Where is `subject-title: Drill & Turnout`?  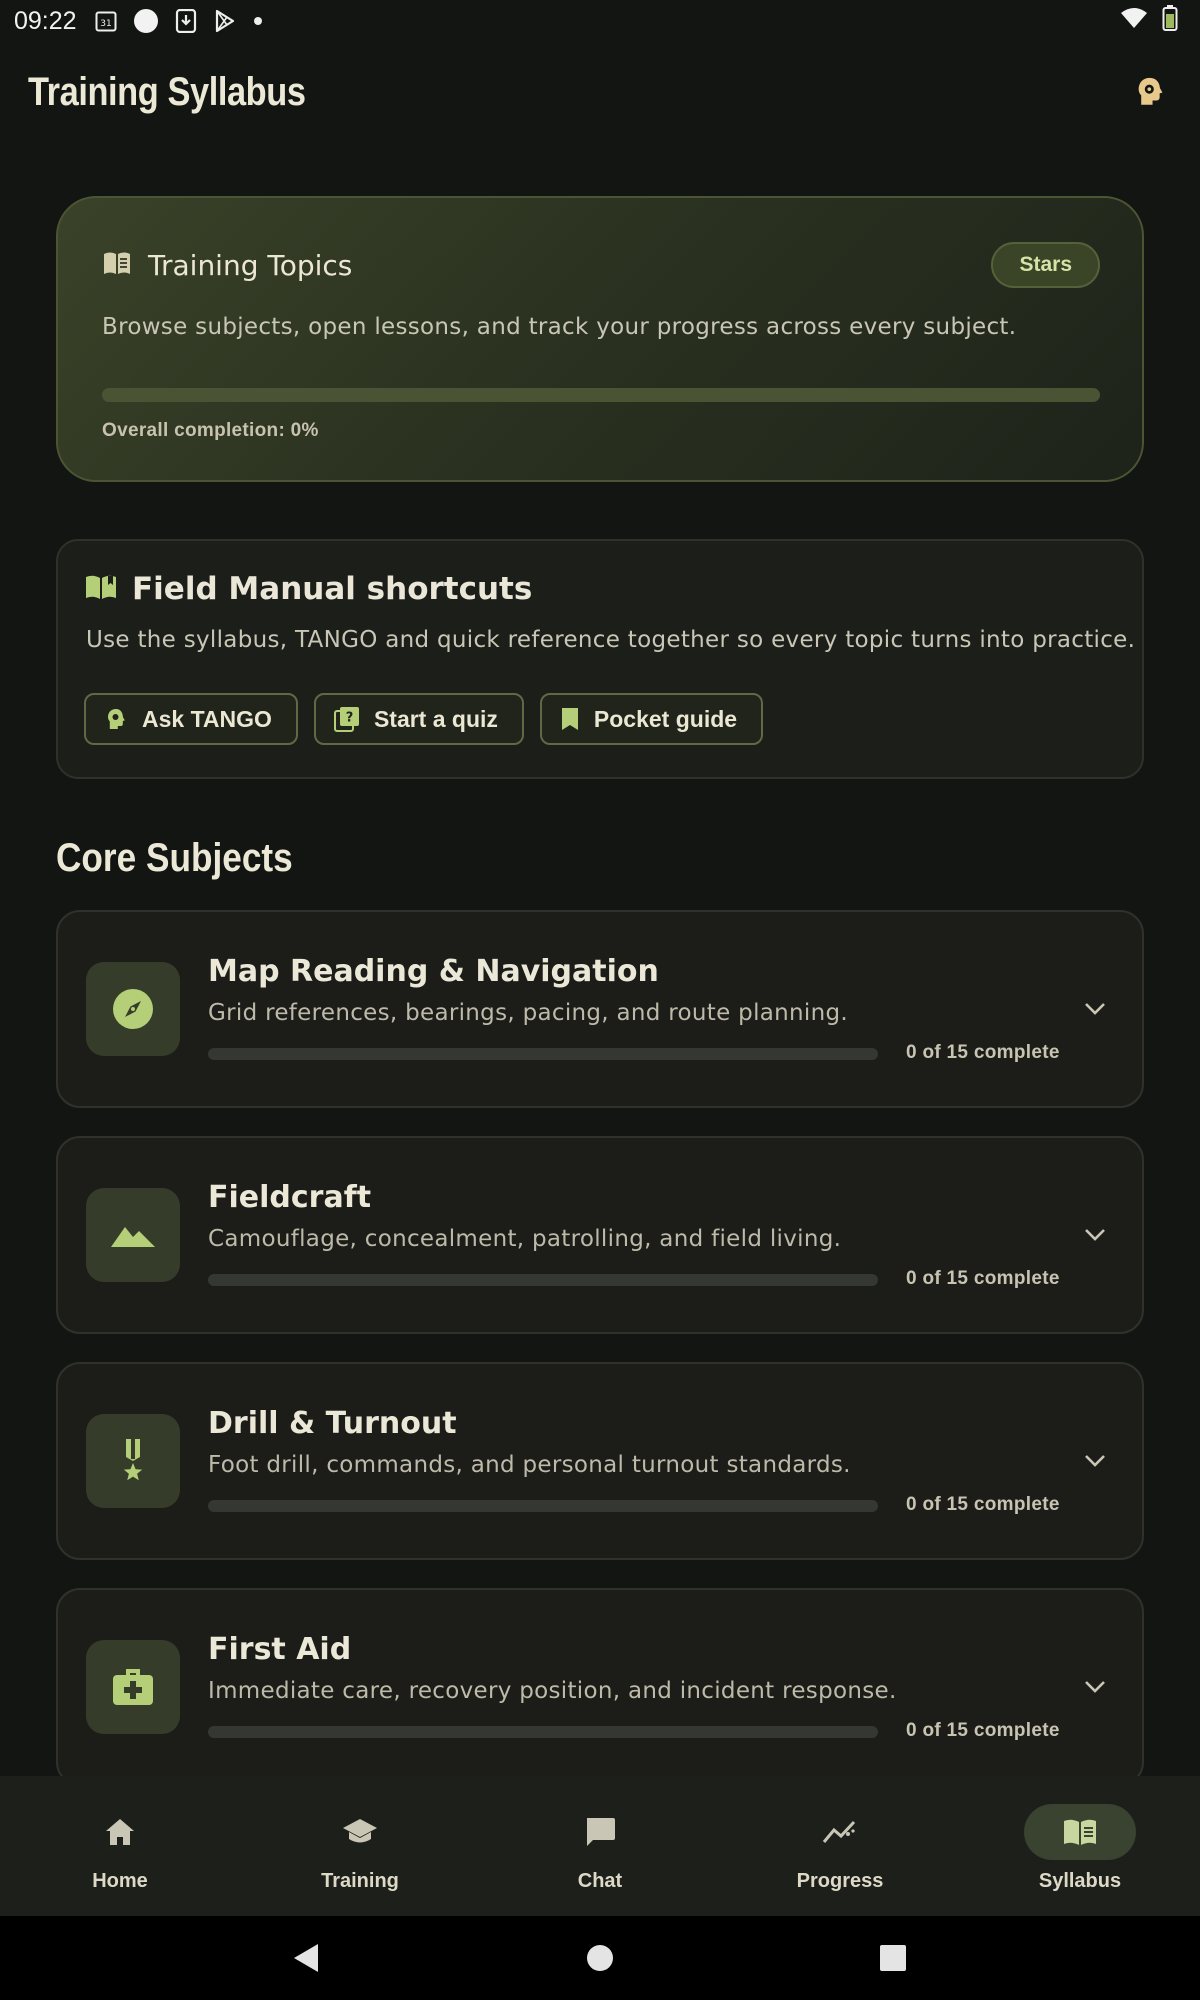 subject-title: Drill & Turnout is located at coordinates (332, 1423).